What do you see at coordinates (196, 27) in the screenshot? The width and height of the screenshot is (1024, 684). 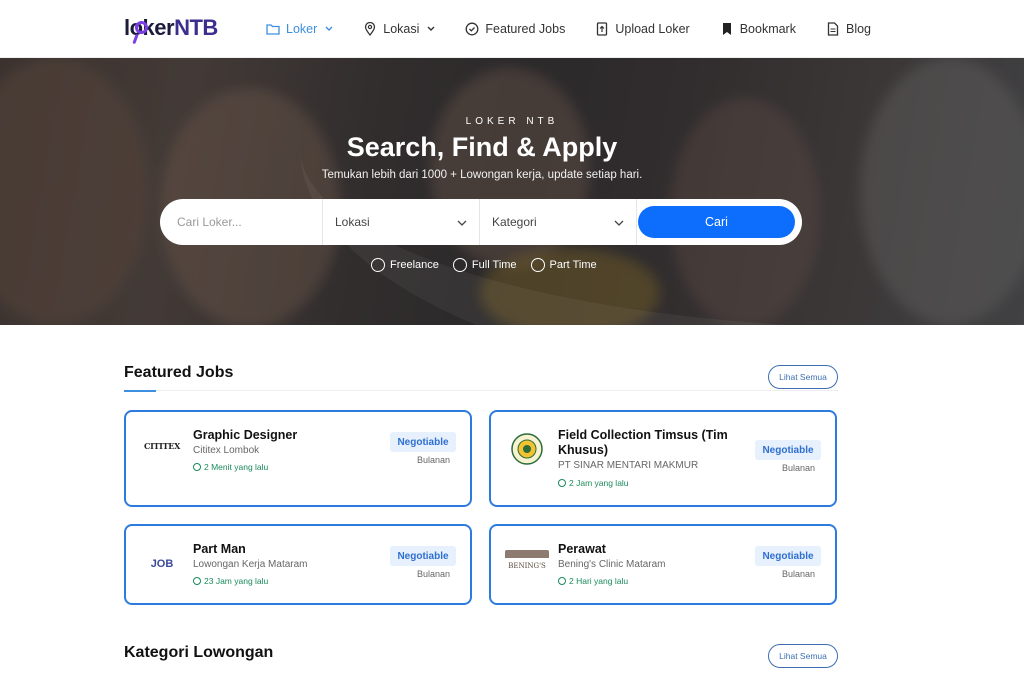 I see `brand-part2: NTB` at bounding box center [196, 27].